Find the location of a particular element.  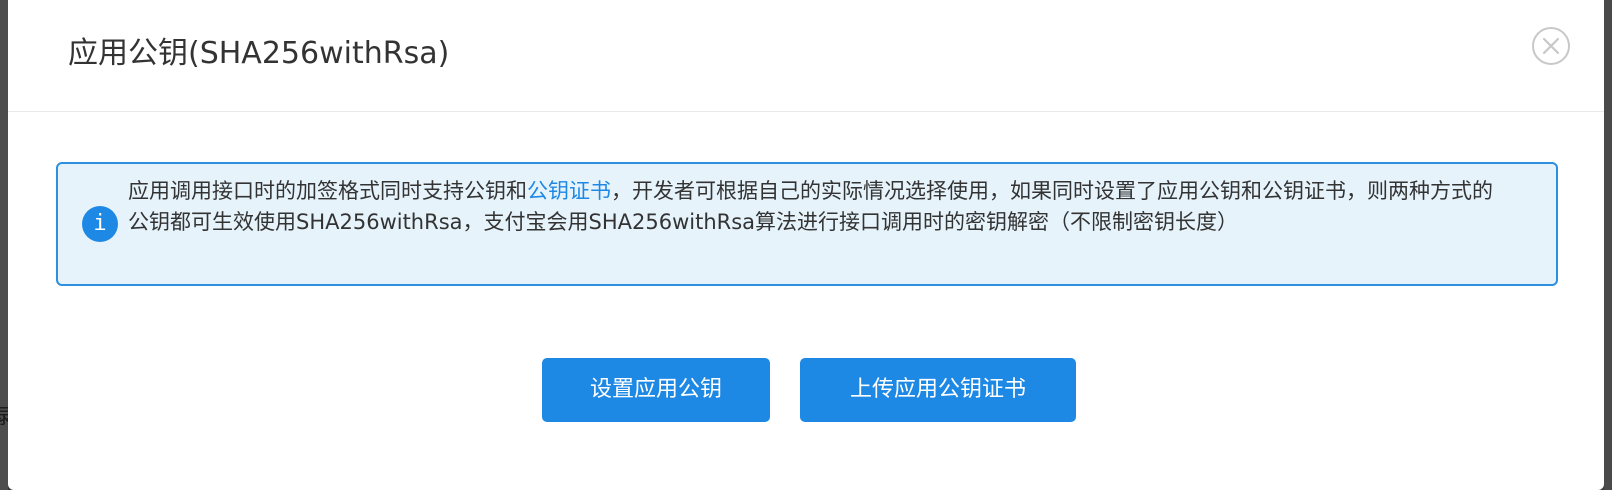

close-button is located at coordinates (1551, 46).